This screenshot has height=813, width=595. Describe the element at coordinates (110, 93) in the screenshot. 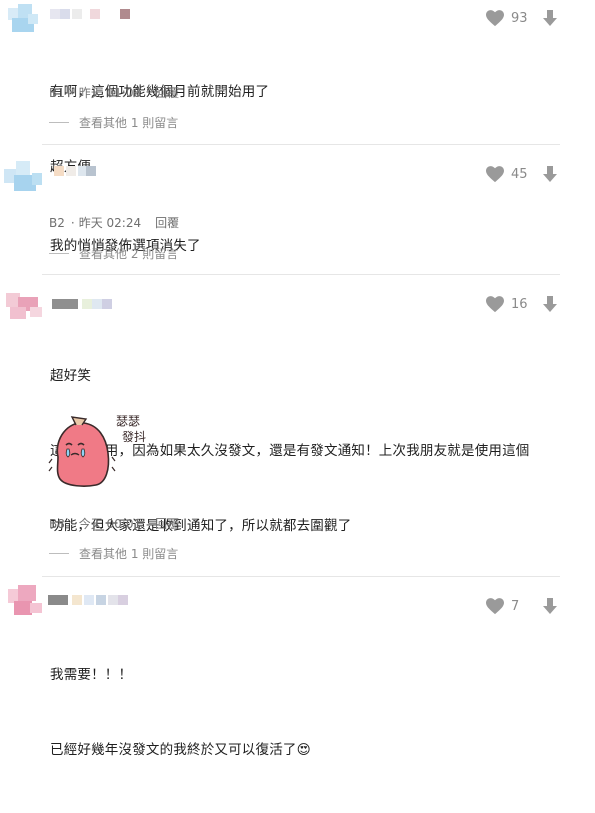

I see `timestamp: 昨天 01:08` at that location.